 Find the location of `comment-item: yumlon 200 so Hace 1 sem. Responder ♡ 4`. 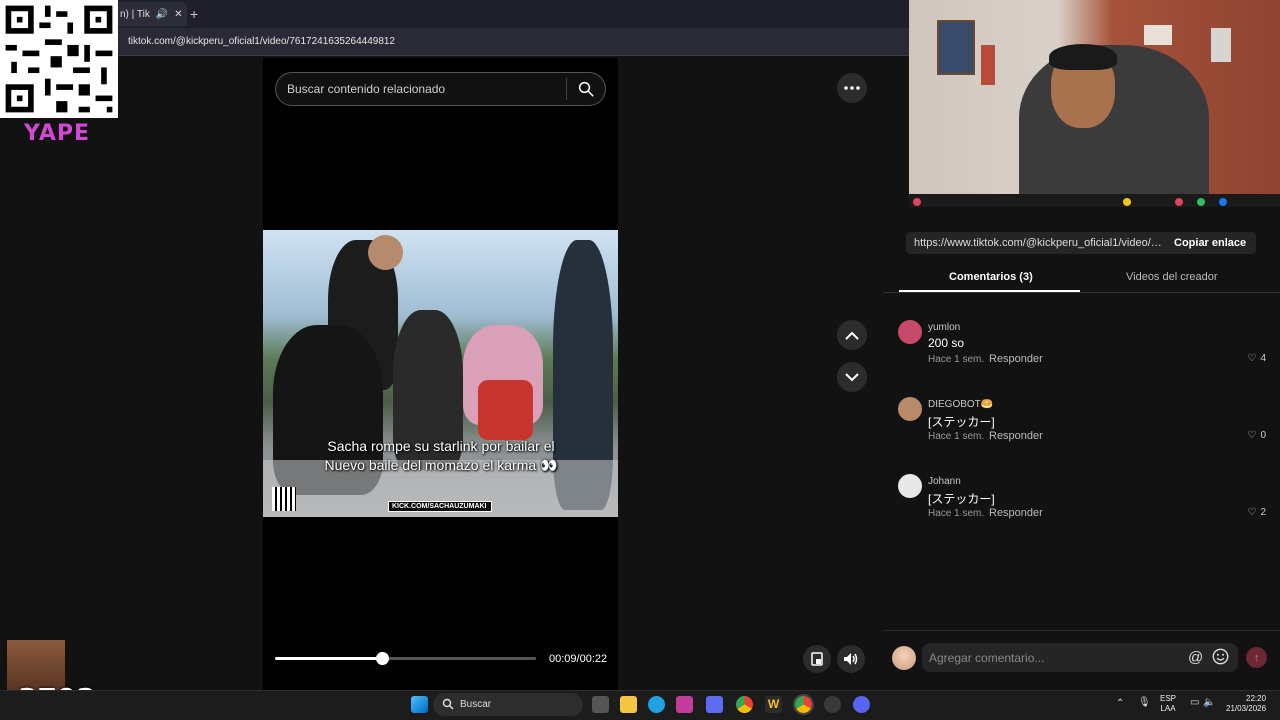

comment-item: yumlon 200 so Hace 1 sem. Responder ♡ 4 is located at coordinates (1083, 350).